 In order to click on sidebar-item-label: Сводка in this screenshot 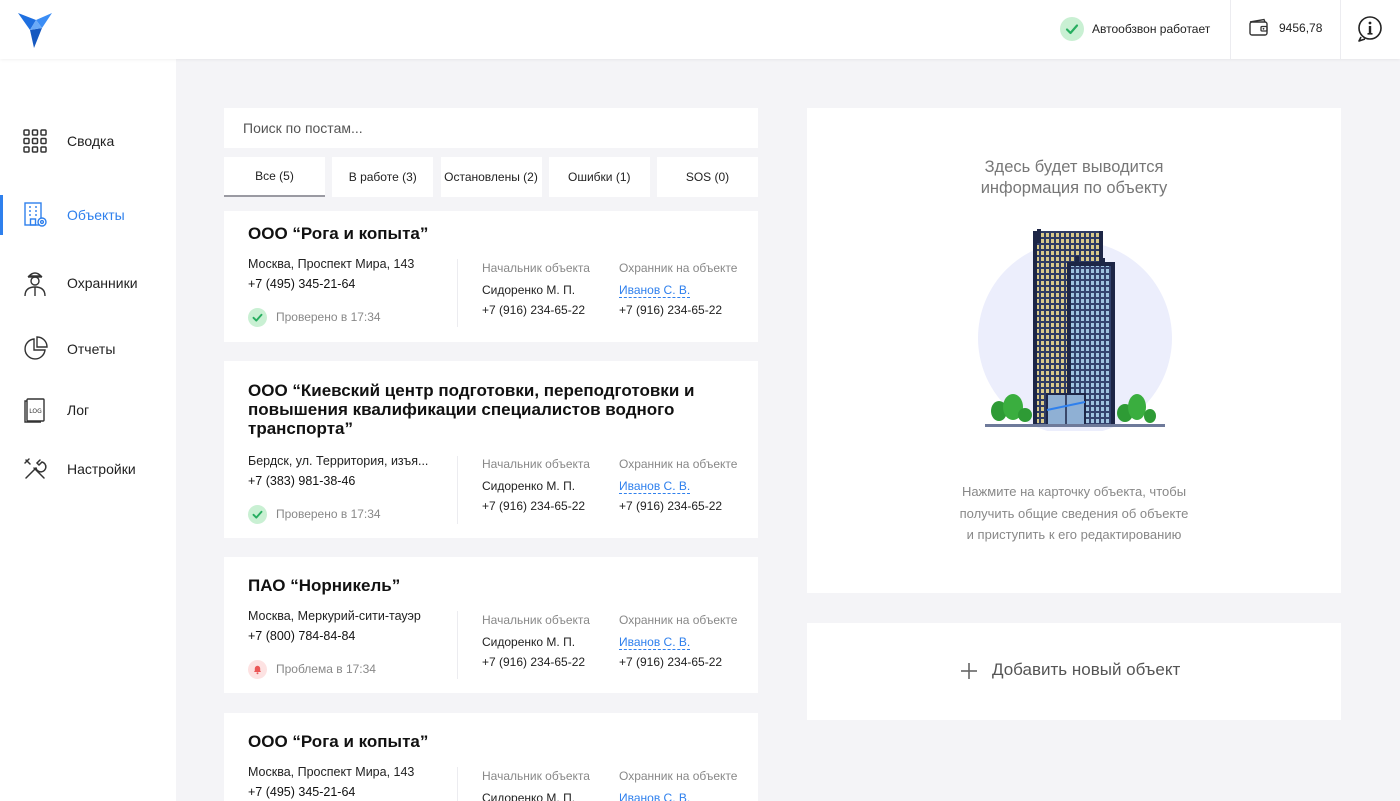, I will do `click(91, 141)`.